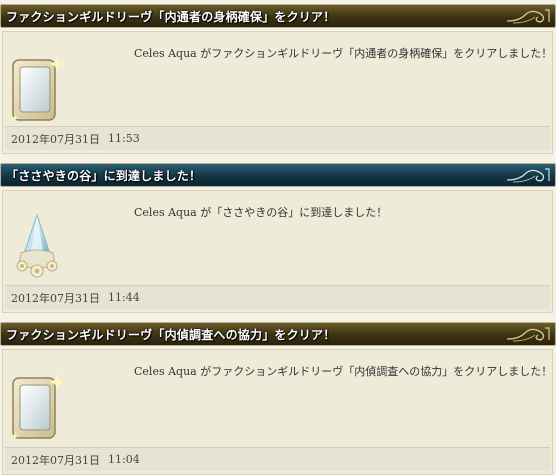 Image resolution: width=556 pixels, height=475 pixels. Describe the element at coordinates (37, 245) in the screenshot. I see `crystal-landmark-icon` at that location.